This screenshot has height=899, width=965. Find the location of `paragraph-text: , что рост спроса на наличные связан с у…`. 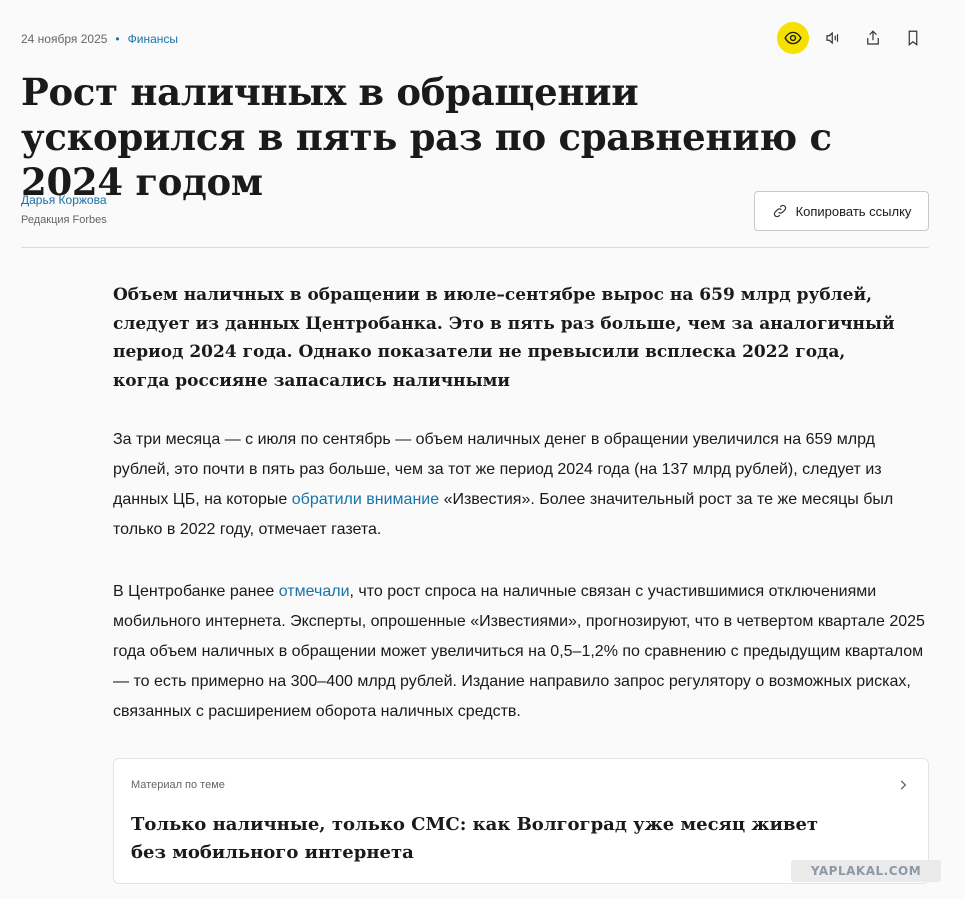

paragraph-text: , что рост спроса на наличные связан с у… is located at coordinates (519, 651).